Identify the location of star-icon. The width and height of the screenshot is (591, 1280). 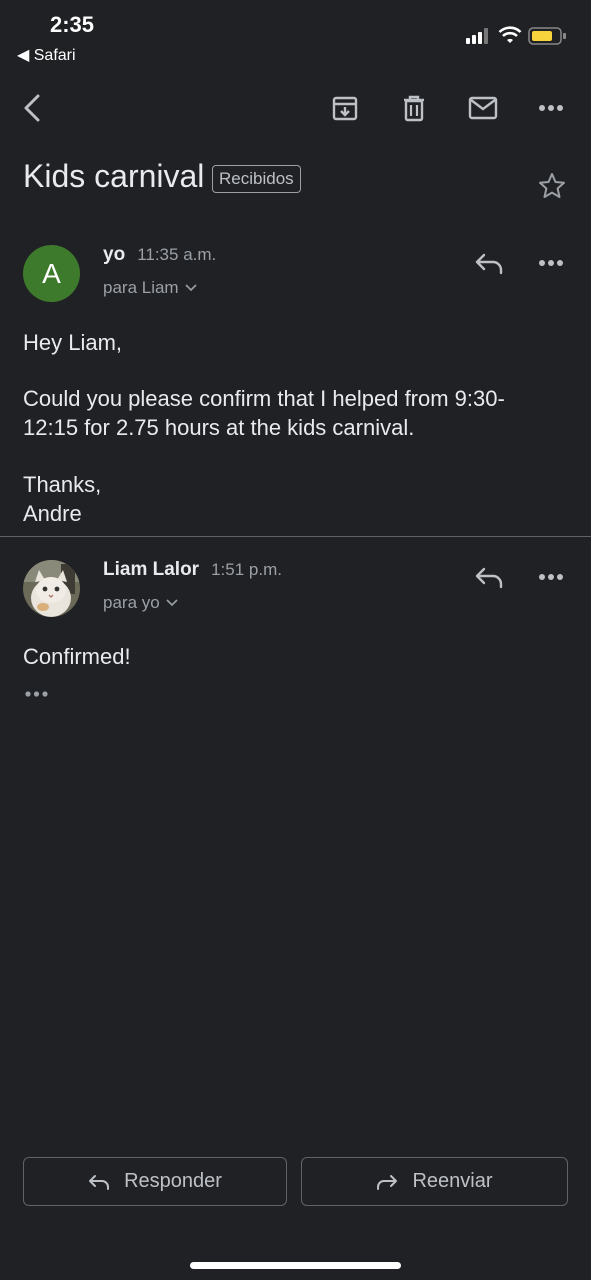
(552, 186).